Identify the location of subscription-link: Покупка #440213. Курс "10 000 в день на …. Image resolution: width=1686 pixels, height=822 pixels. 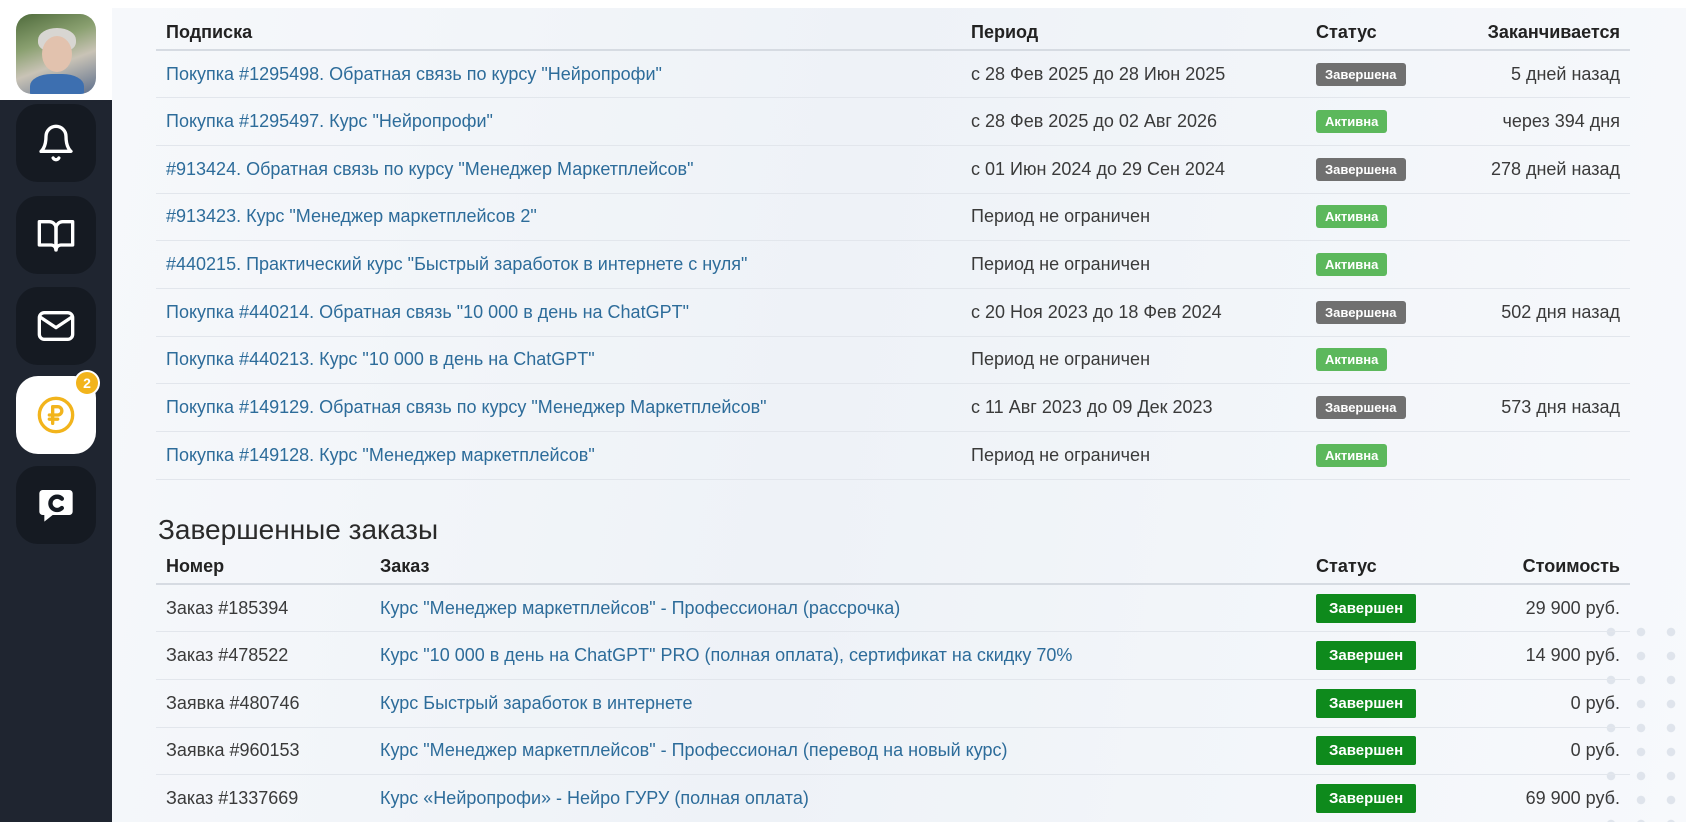
(380, 359).